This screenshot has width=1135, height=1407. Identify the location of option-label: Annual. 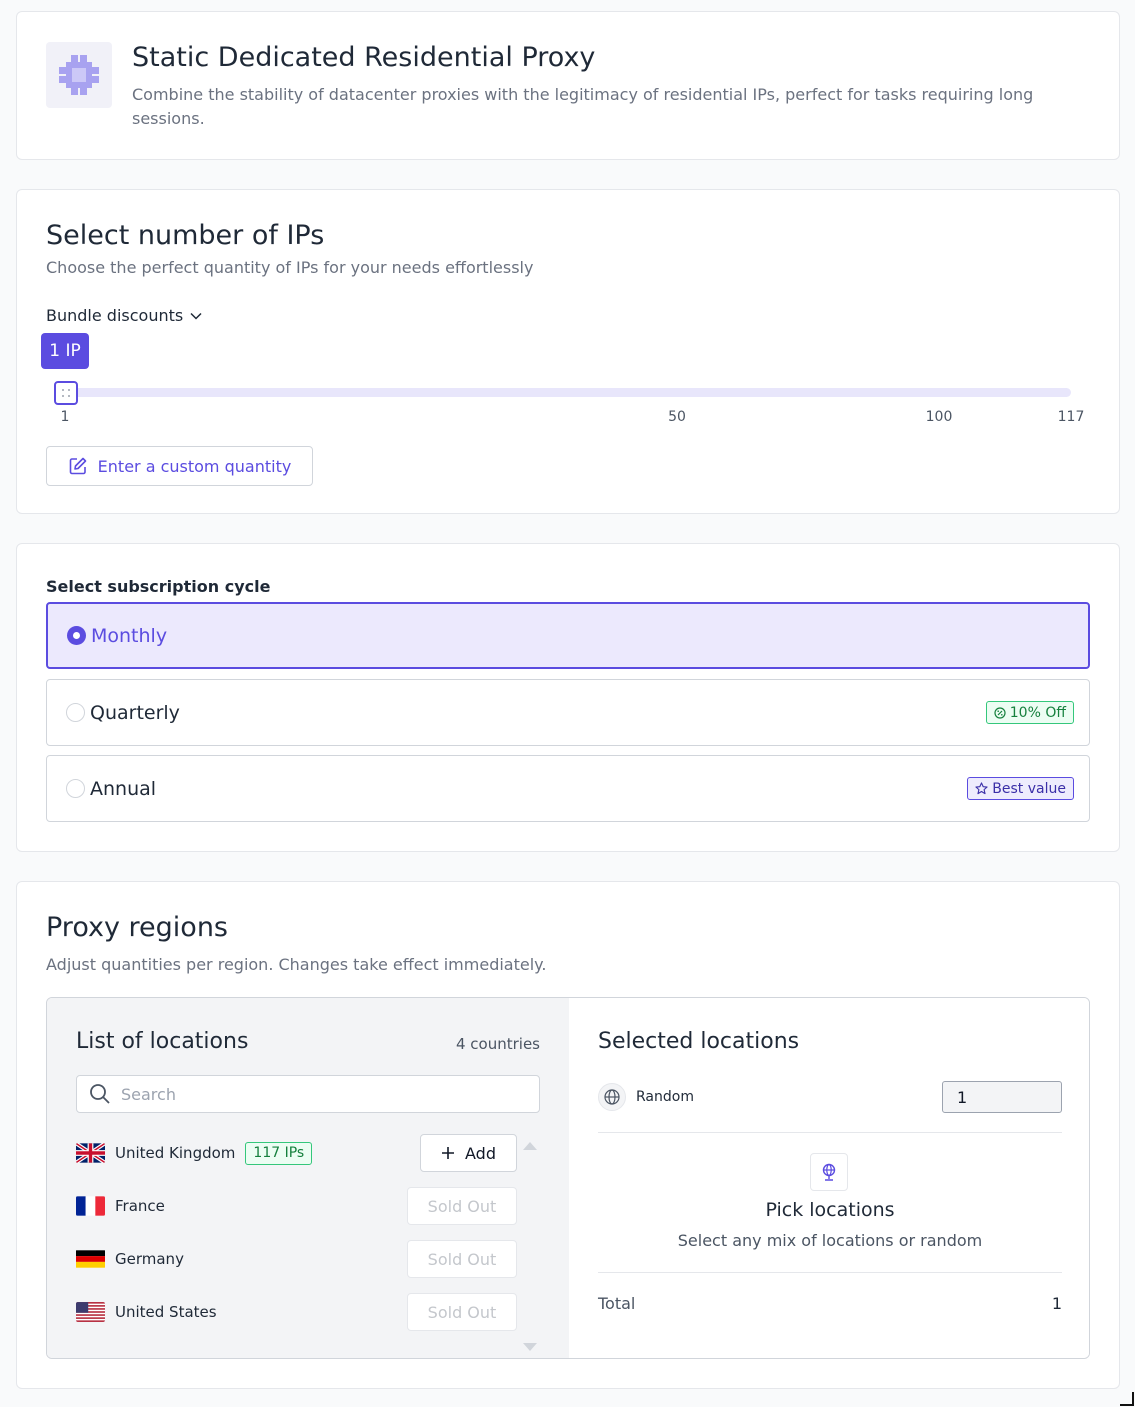
(123, 788).